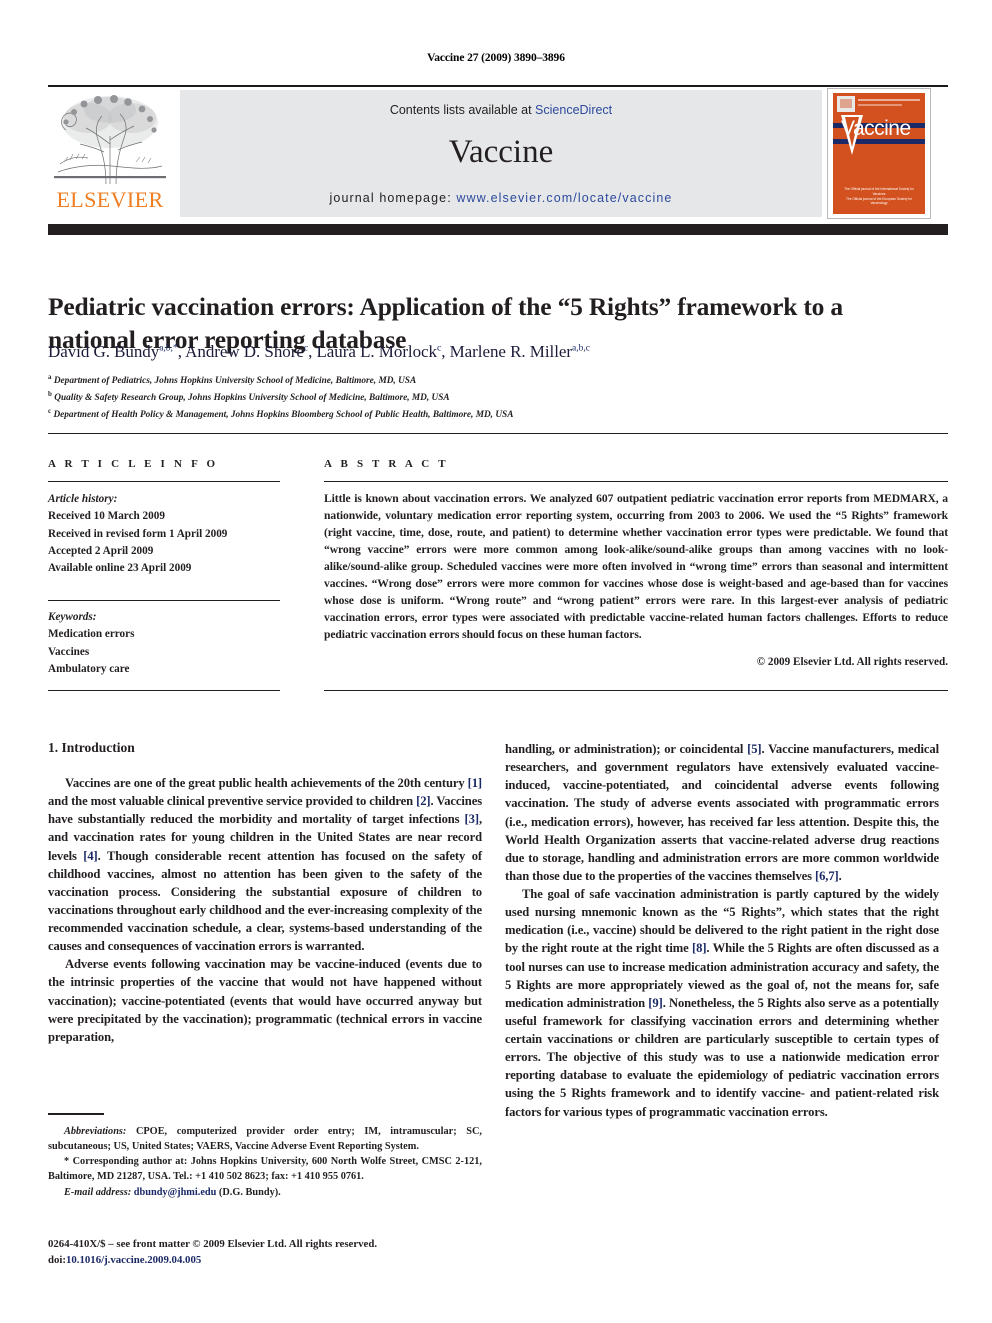 The height and width of the screenshot is (1323, 992). I want to click on abstract-heading: A B S T R A C T, so click(386, 464).